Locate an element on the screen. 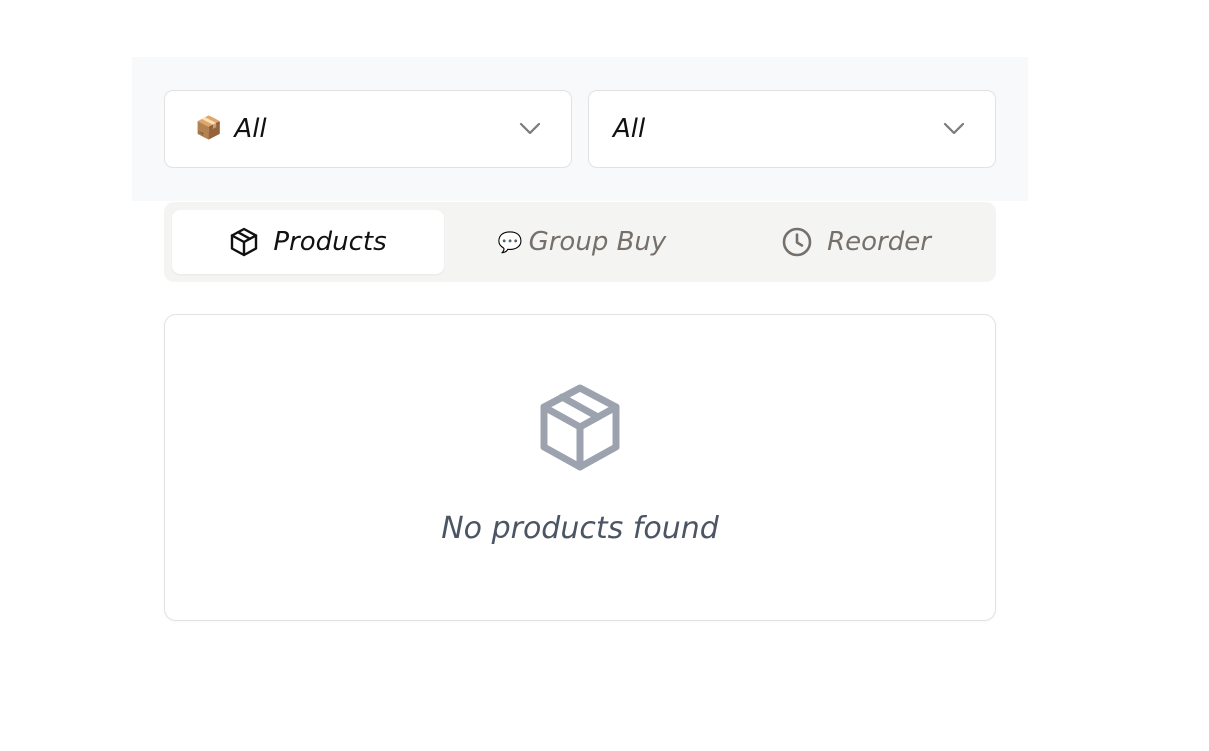  package-emoji-icon: 📦 is located at coordinates (209, 128).